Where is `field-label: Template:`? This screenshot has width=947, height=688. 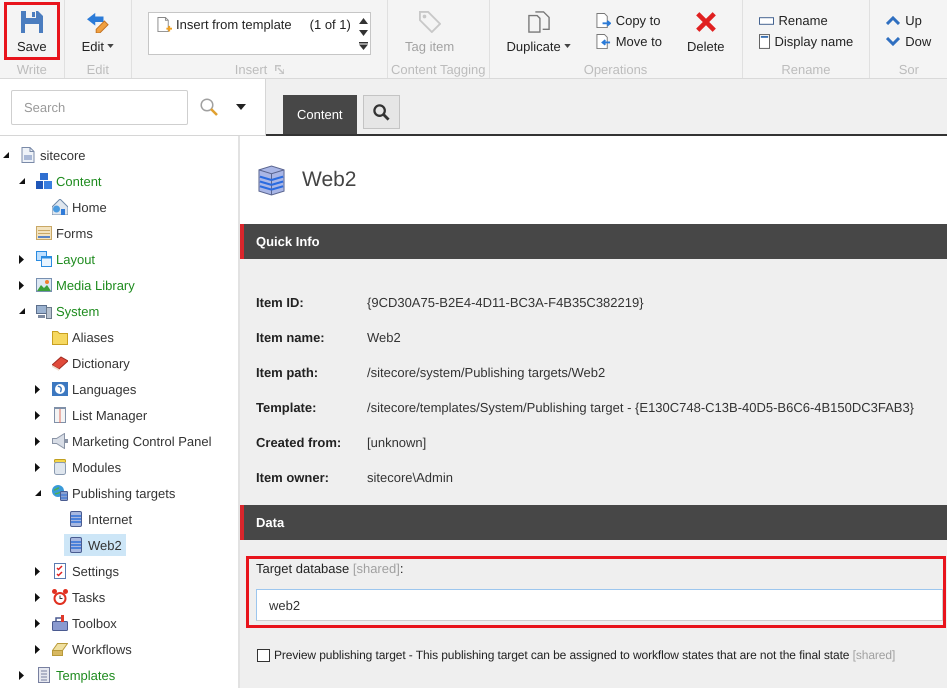
field-label: Template: is located at coordinates (287, 407).